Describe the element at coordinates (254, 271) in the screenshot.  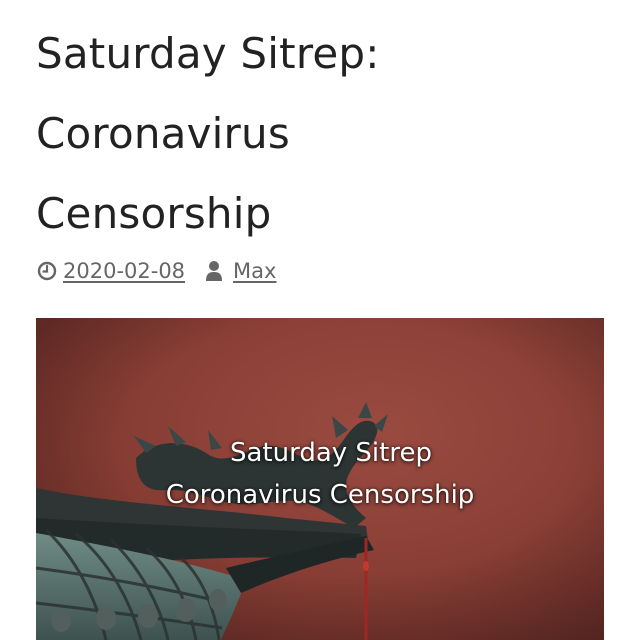
I see `post-author-link: Max` at that location.